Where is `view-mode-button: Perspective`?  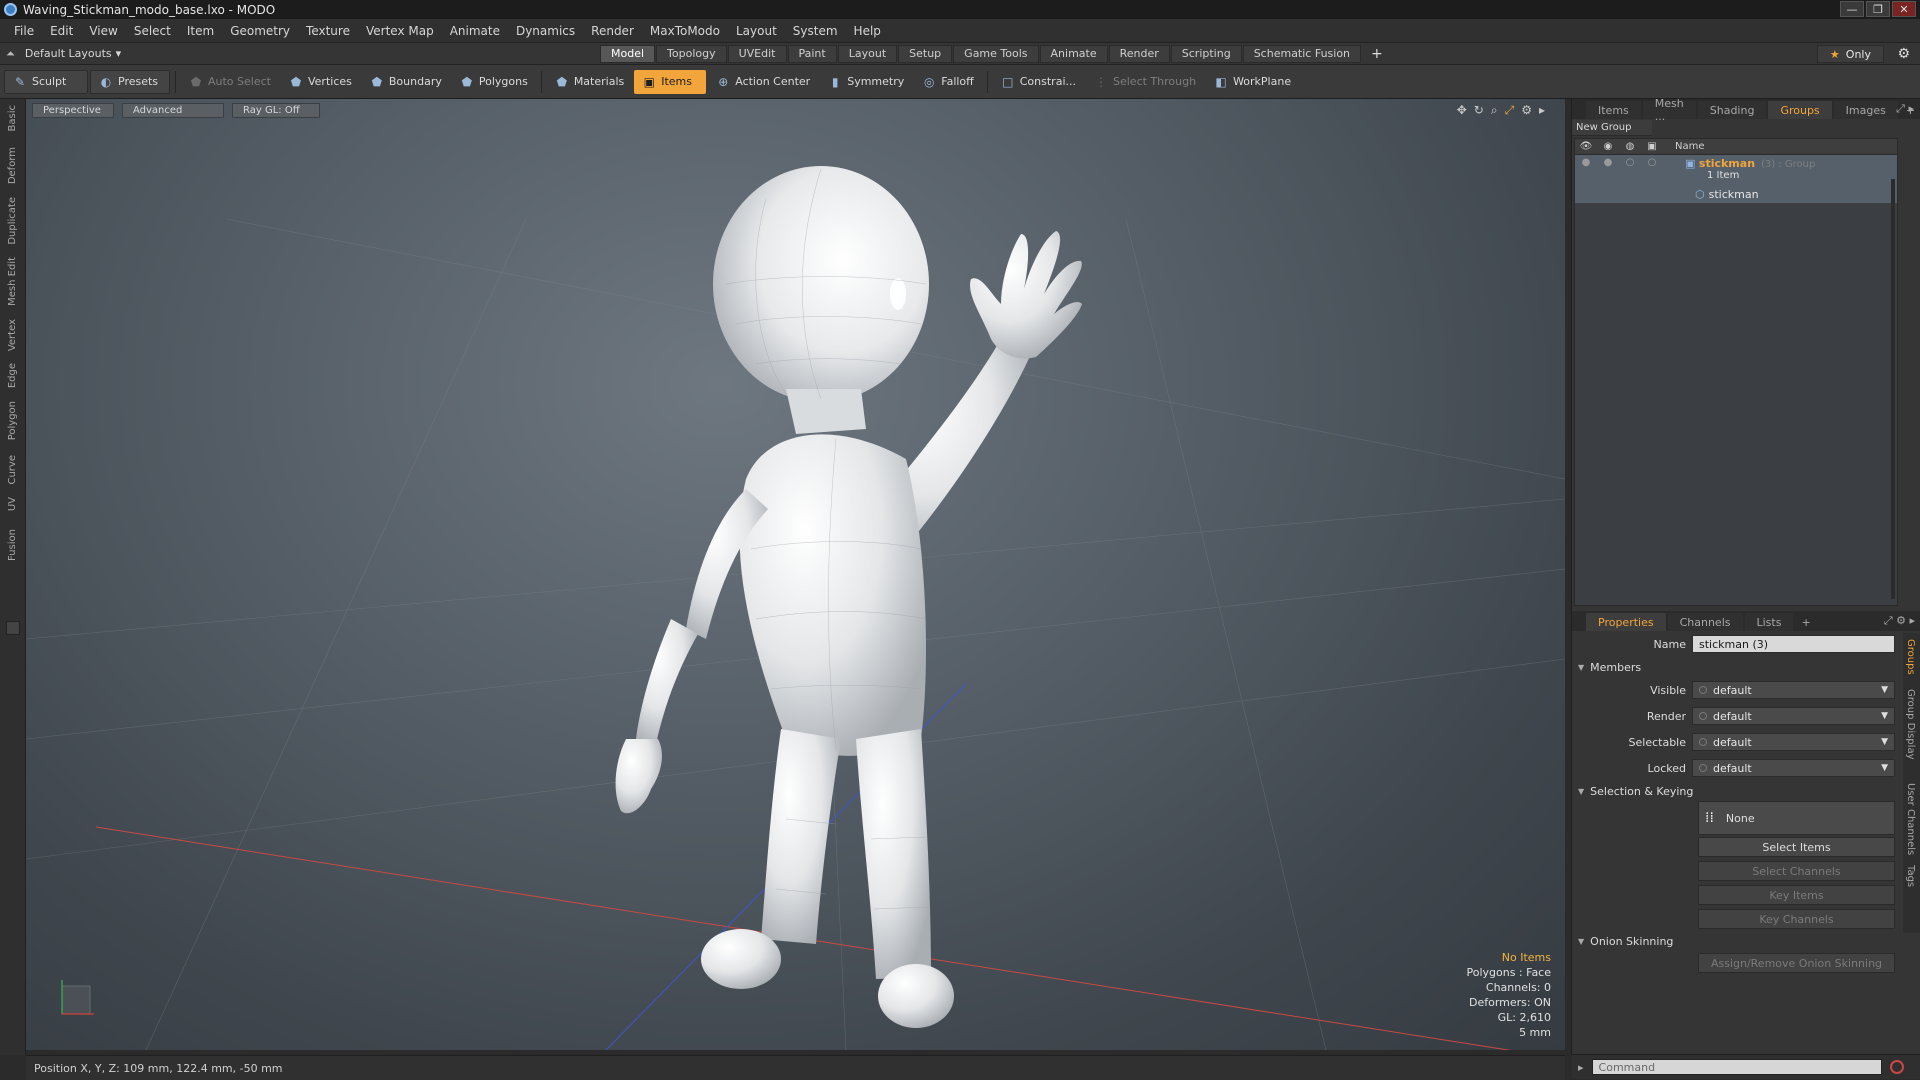
view-mode-button: Perspective is located at coordinates (73, 110).